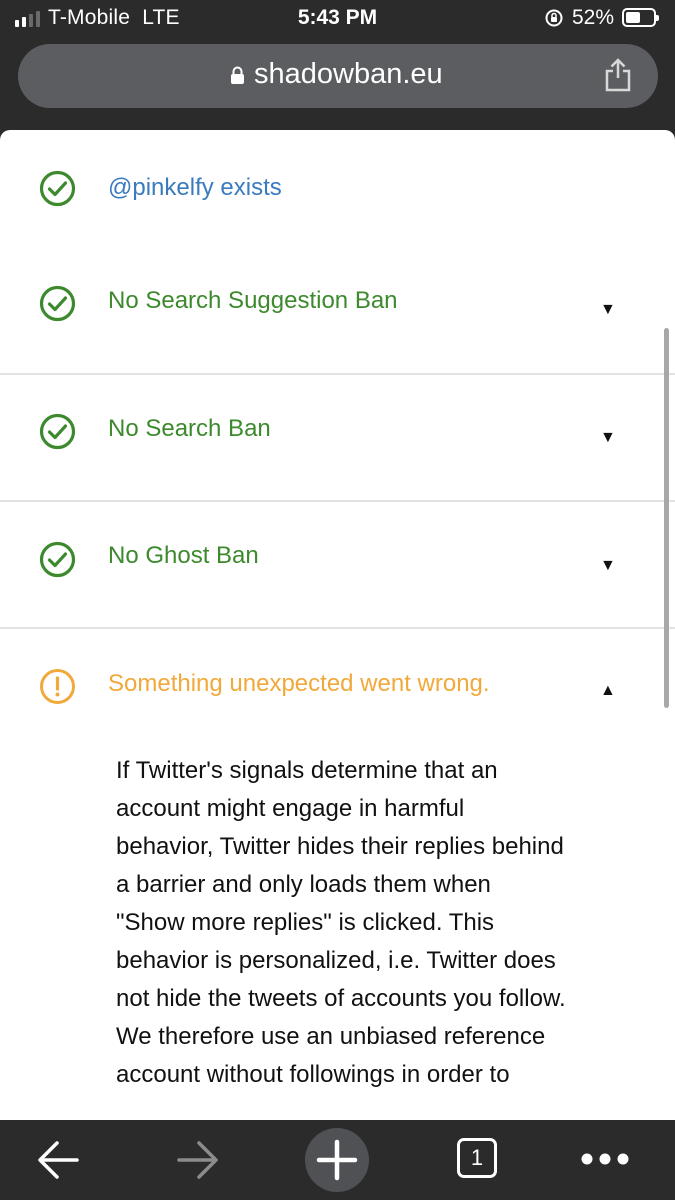  I want to click on status-bar: T-Mobile LTE 5:43 PM 52%, so click(337, 19).